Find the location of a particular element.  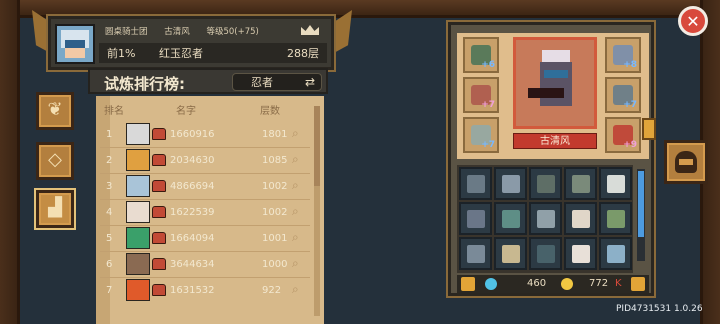

row-floor: 1801 is located at coordinates (275, 134).